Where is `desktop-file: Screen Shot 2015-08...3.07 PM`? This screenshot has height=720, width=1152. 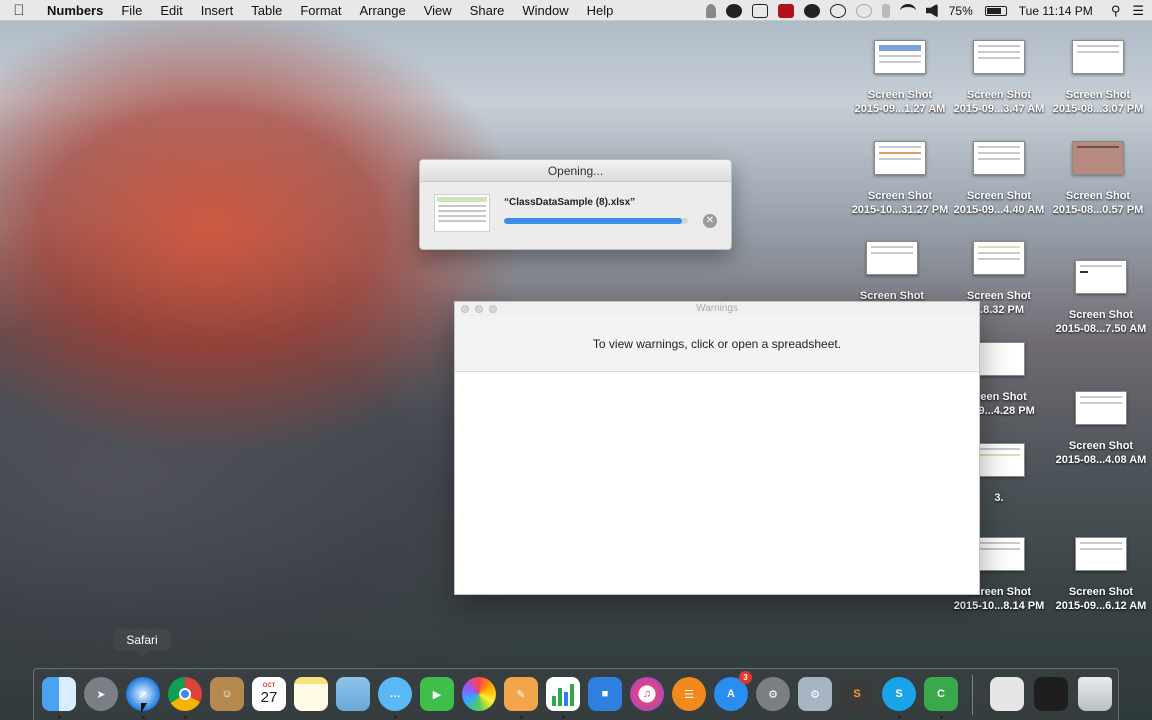 desktop-file: Screen Shot 2015-08...3.07 PM is located at coordinates (1097, 78).